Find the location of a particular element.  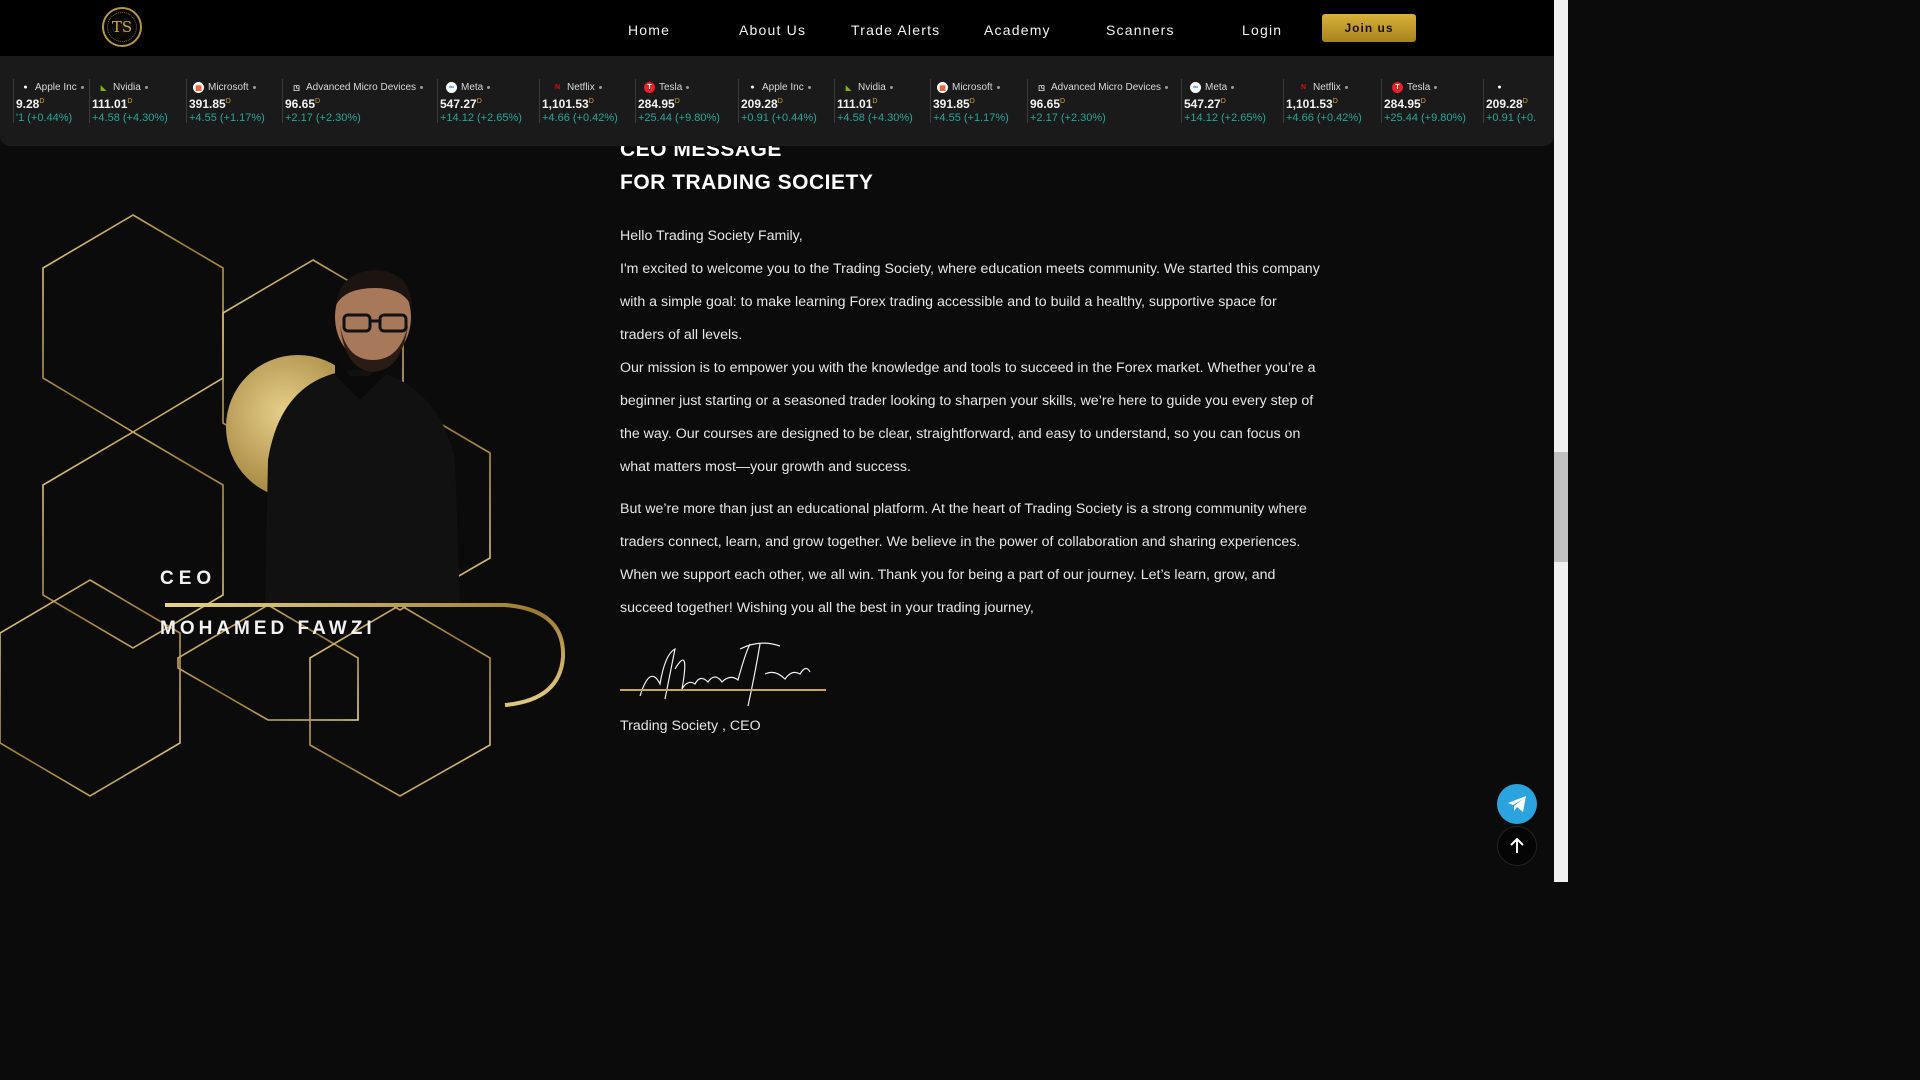

nav-home: Home is located at coordinates (649, 30).